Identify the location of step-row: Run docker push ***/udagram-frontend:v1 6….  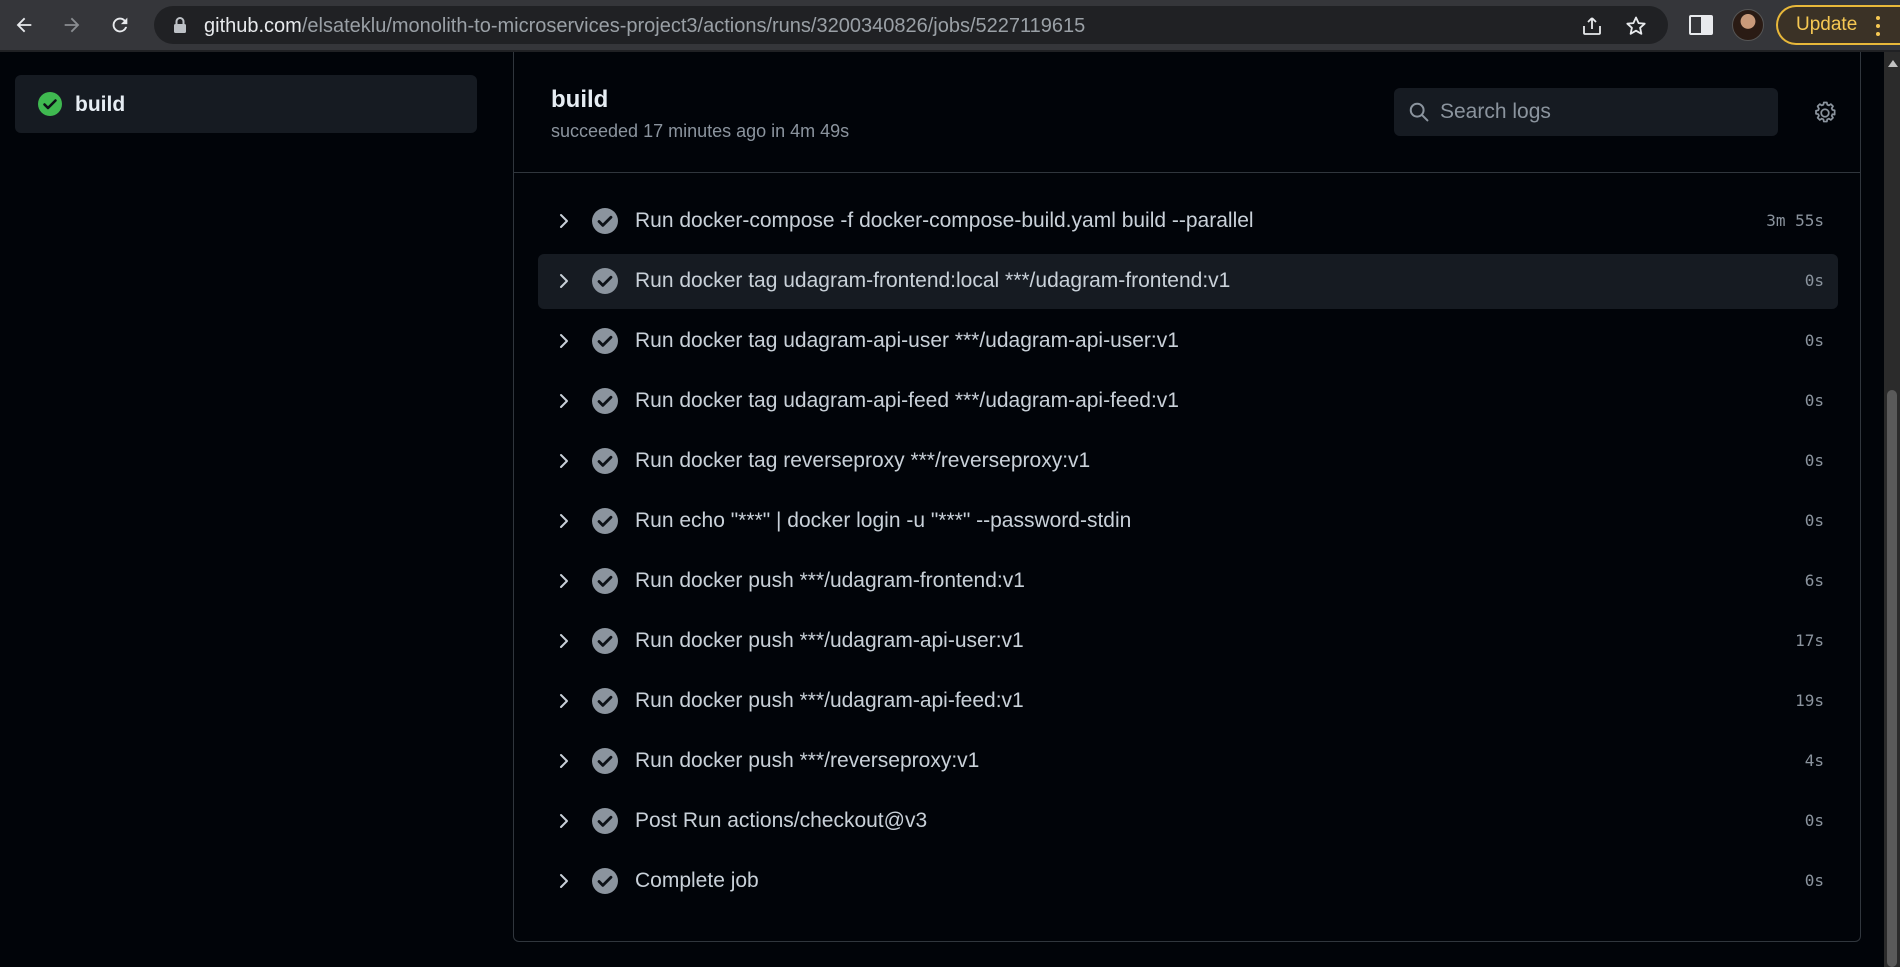
(1188, 581).